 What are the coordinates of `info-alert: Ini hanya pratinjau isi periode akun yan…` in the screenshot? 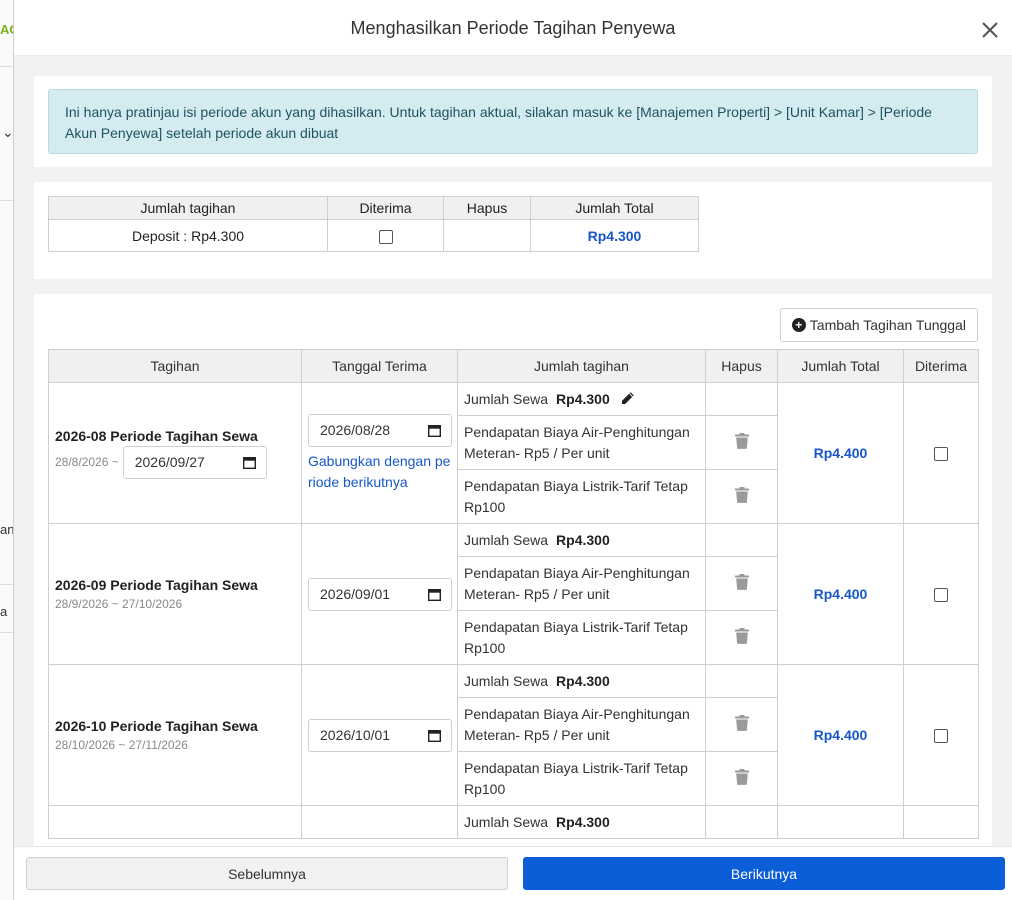 It's located at (513, 121).